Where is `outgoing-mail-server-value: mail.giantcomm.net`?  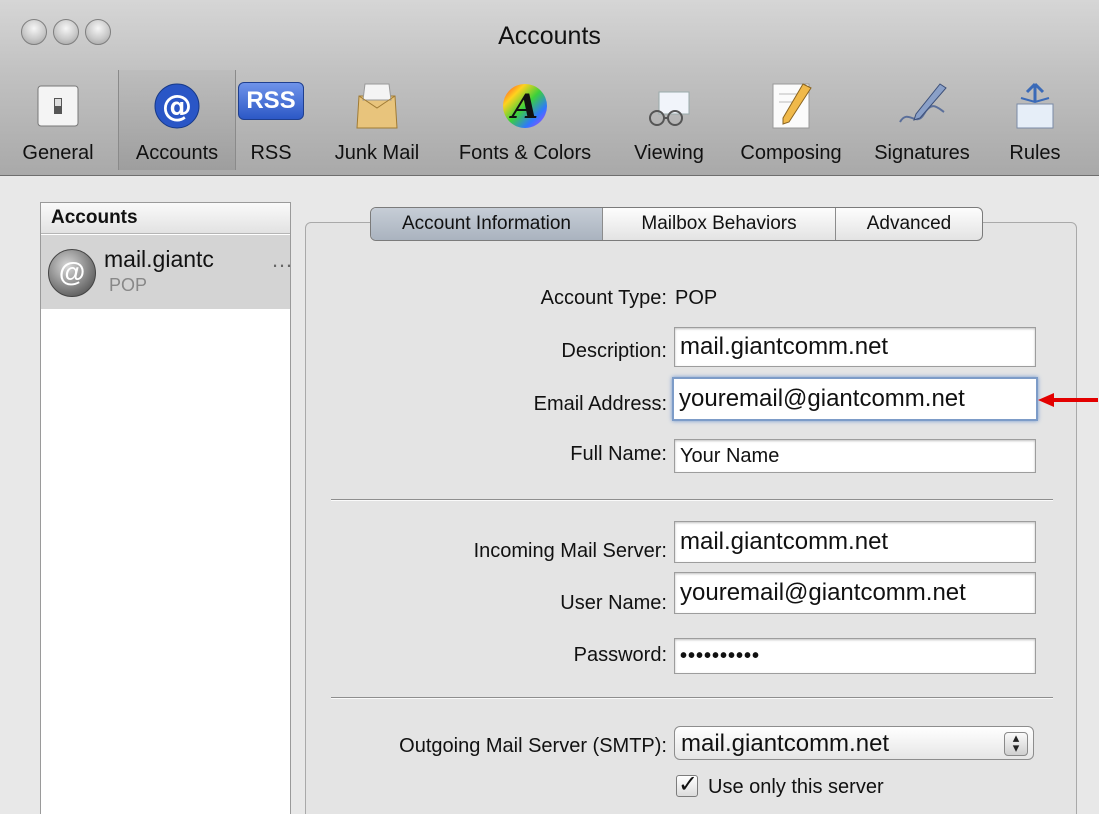
outgoing-mail-server-value: mail.giantcomm.net is located at coordinates (785, 743).